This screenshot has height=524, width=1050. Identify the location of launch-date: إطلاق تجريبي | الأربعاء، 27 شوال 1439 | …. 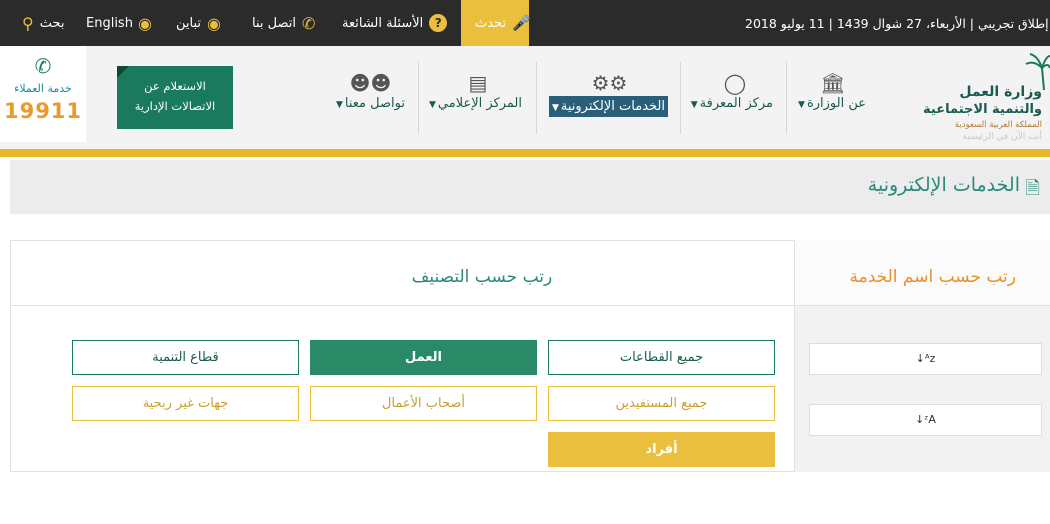
(897, 23).